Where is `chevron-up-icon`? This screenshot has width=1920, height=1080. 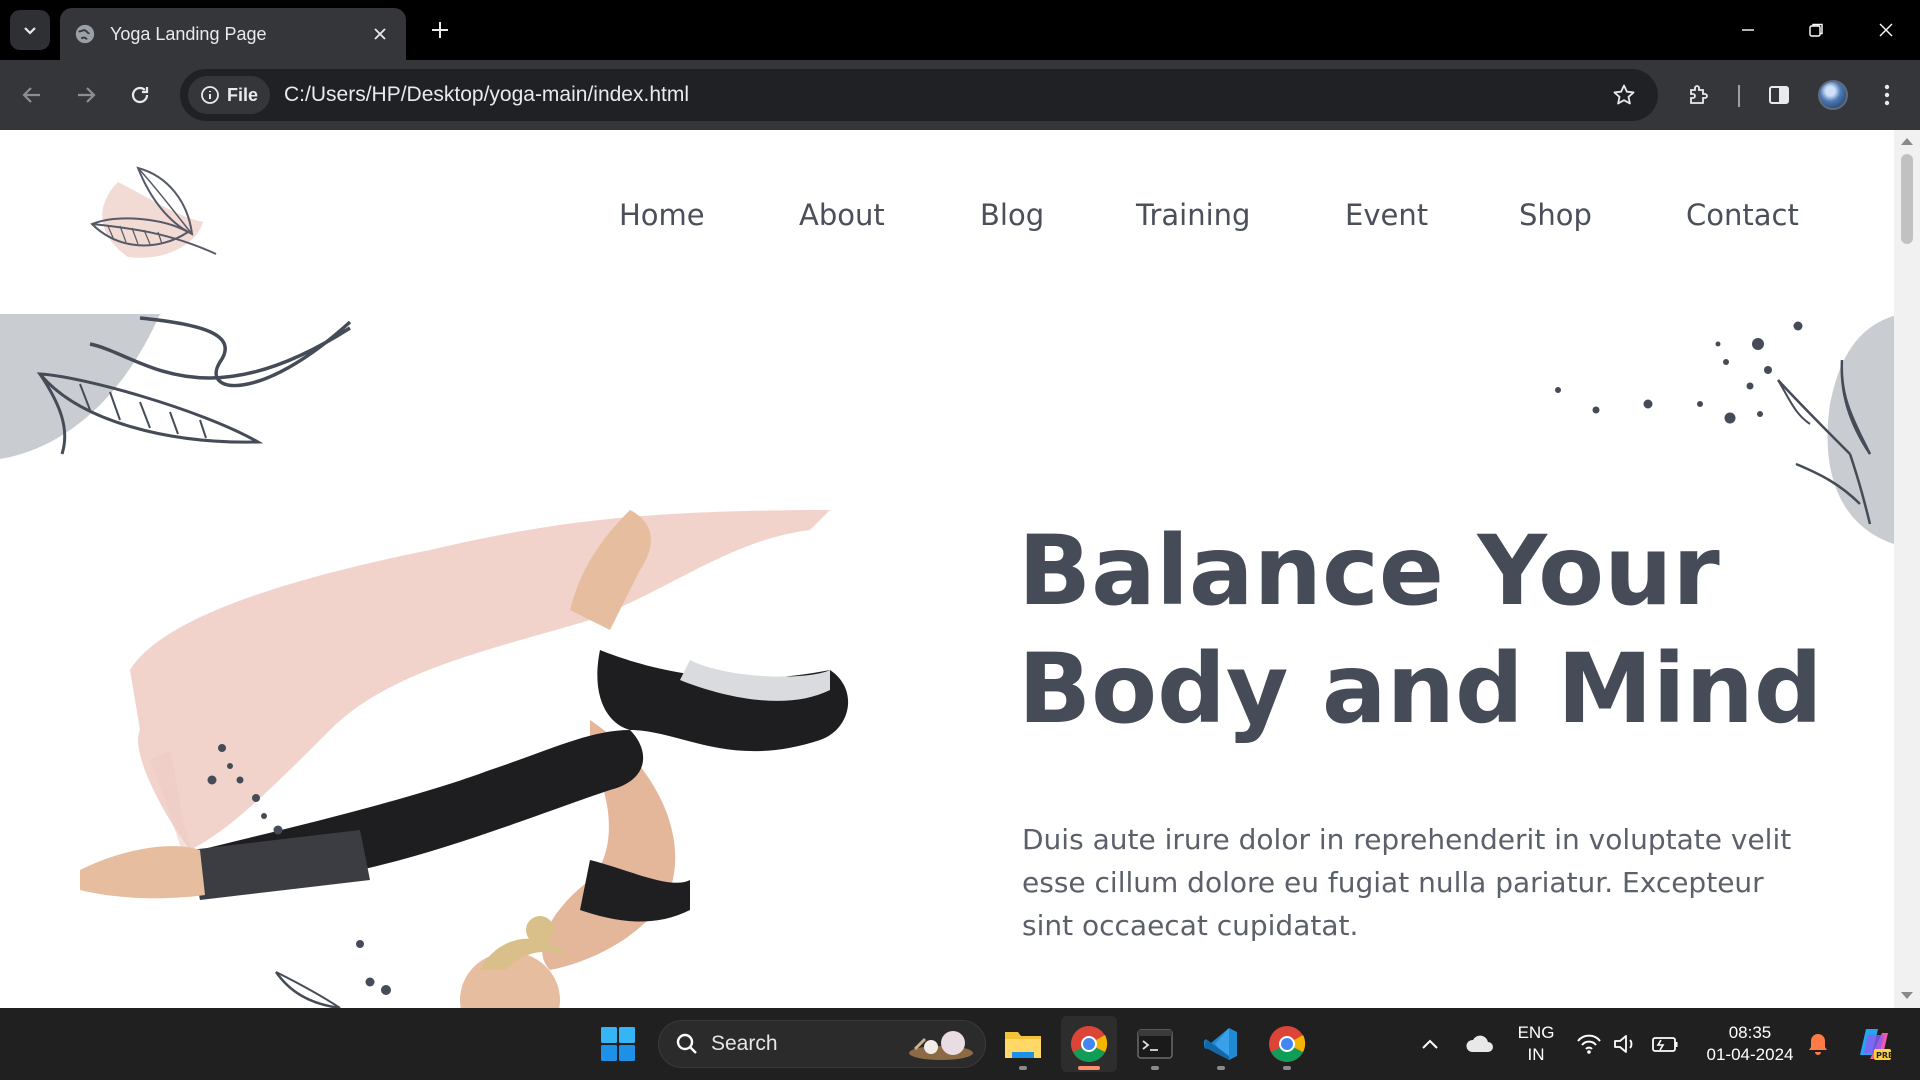 chevron-up-icon is located at coordinates (1430, 1044).